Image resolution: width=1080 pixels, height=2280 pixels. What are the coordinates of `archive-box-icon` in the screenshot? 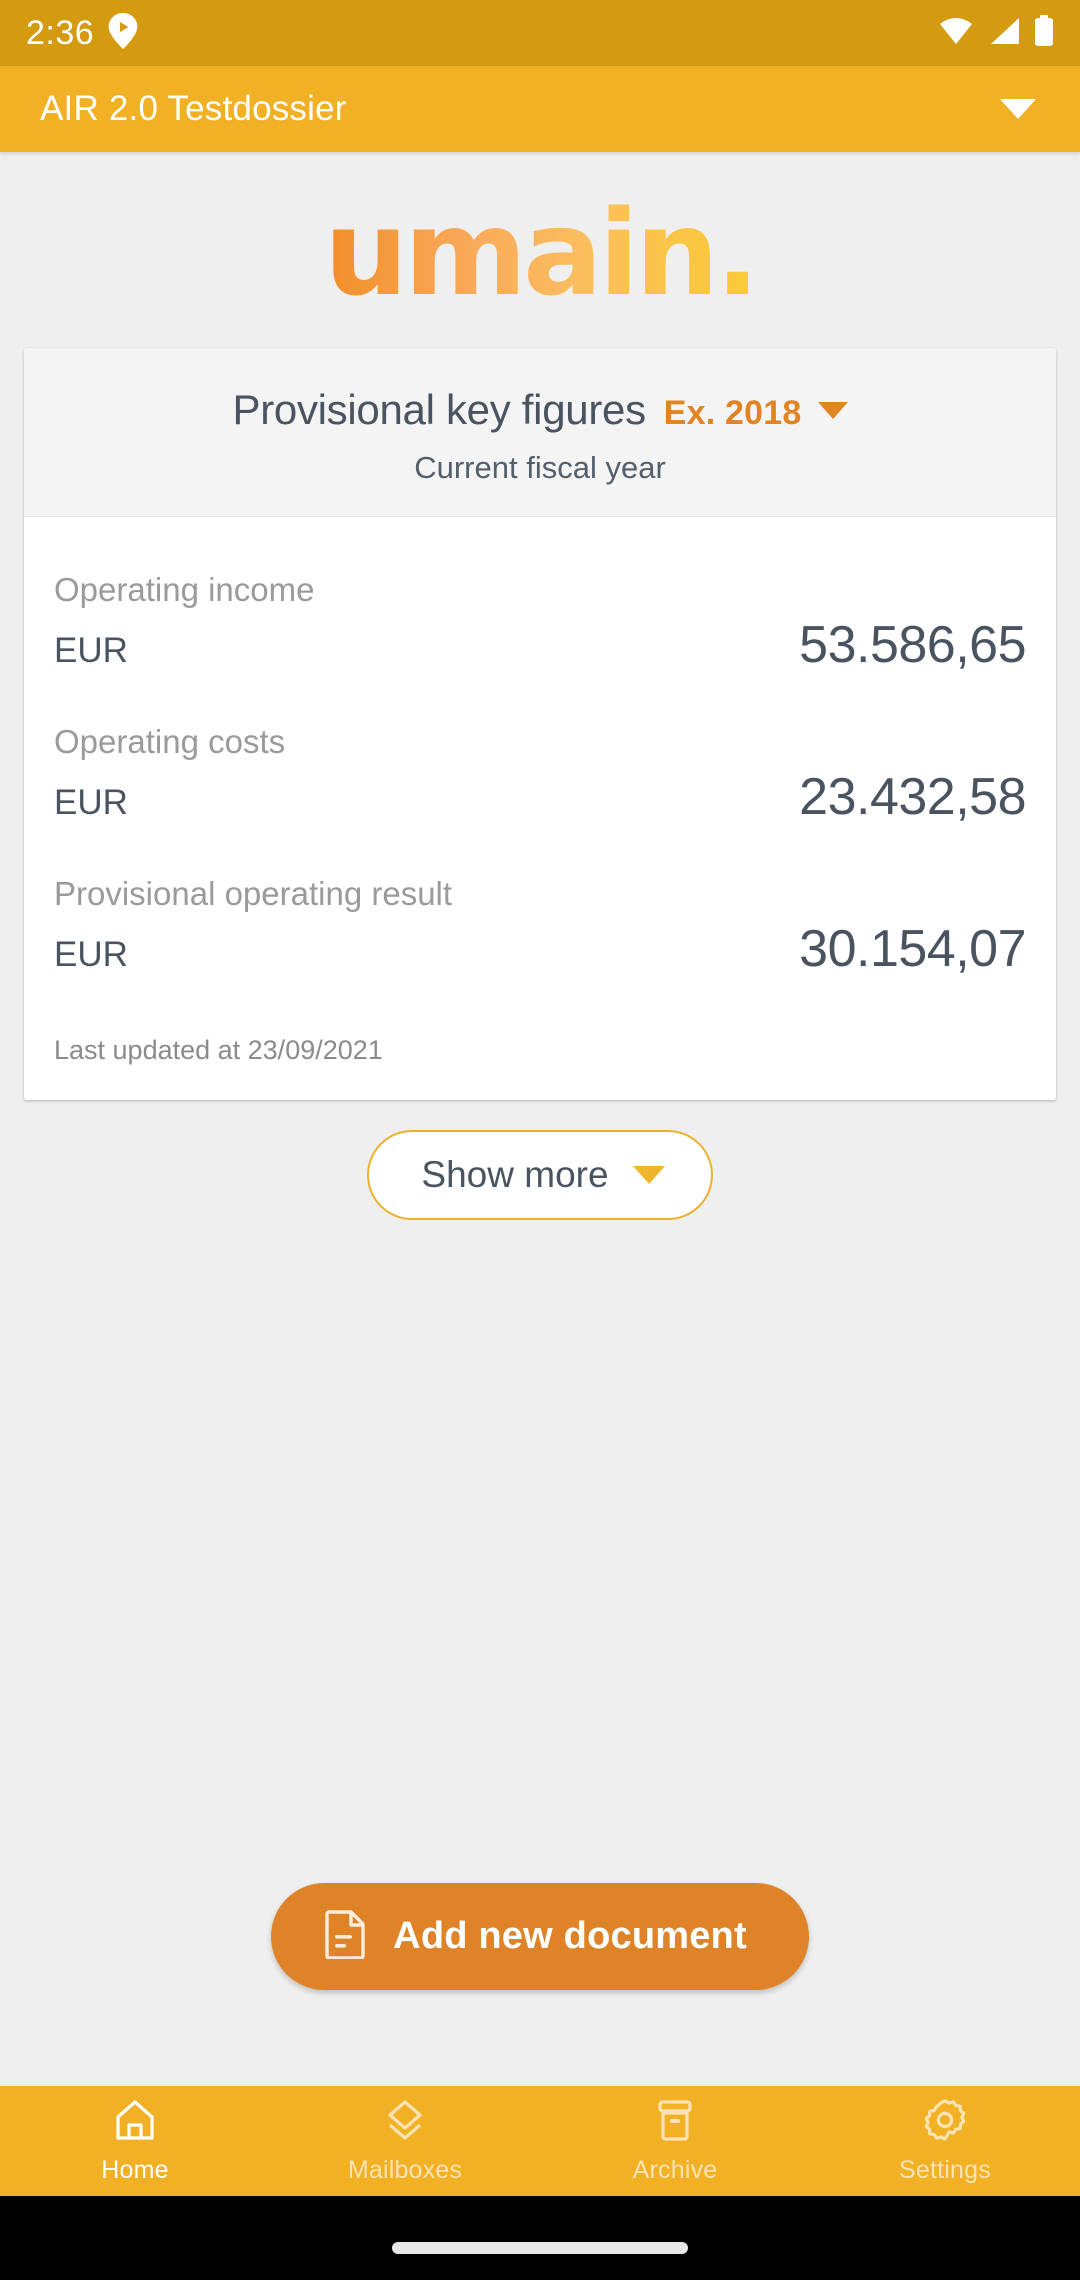 It's located at (675, 2122).